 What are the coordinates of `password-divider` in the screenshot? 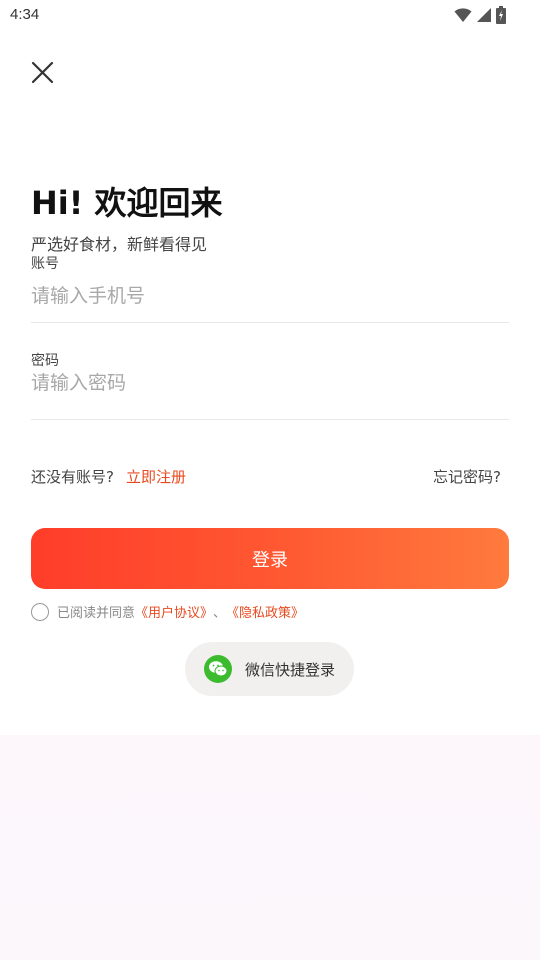 It's located at (270, 419).